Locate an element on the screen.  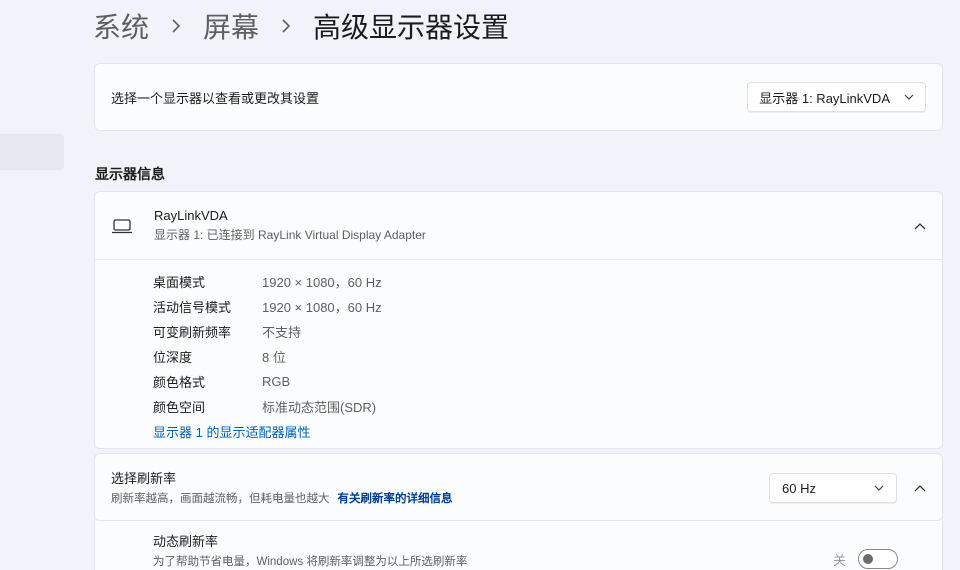
toggle-state-label: 关 is located at coordinates (839, 560).